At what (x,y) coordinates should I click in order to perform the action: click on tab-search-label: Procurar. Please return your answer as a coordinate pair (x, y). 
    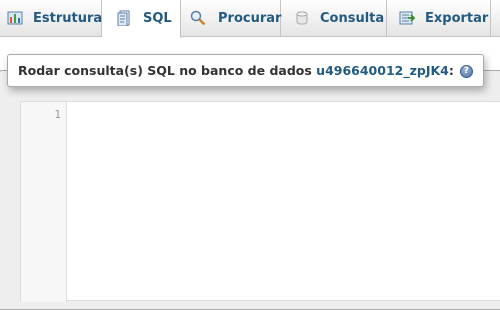
    Looking at the image, I should click on (250, 18).